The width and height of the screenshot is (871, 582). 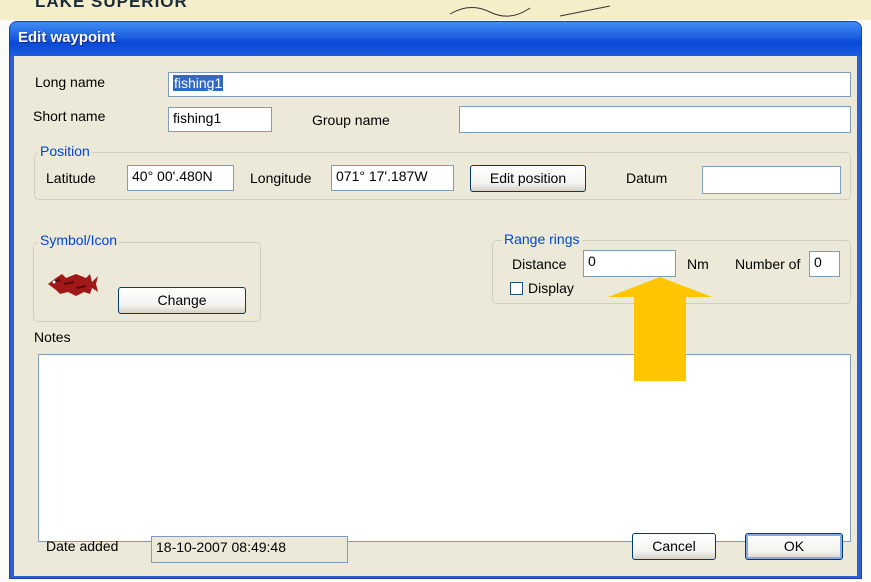 I want to click on latitude-input: 40° 00'.480N, so click(x=180, y=178).